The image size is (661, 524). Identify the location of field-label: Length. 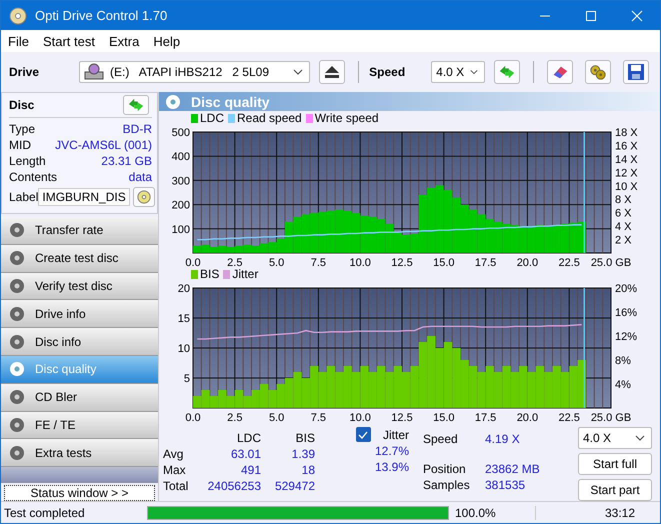
(27, 161).